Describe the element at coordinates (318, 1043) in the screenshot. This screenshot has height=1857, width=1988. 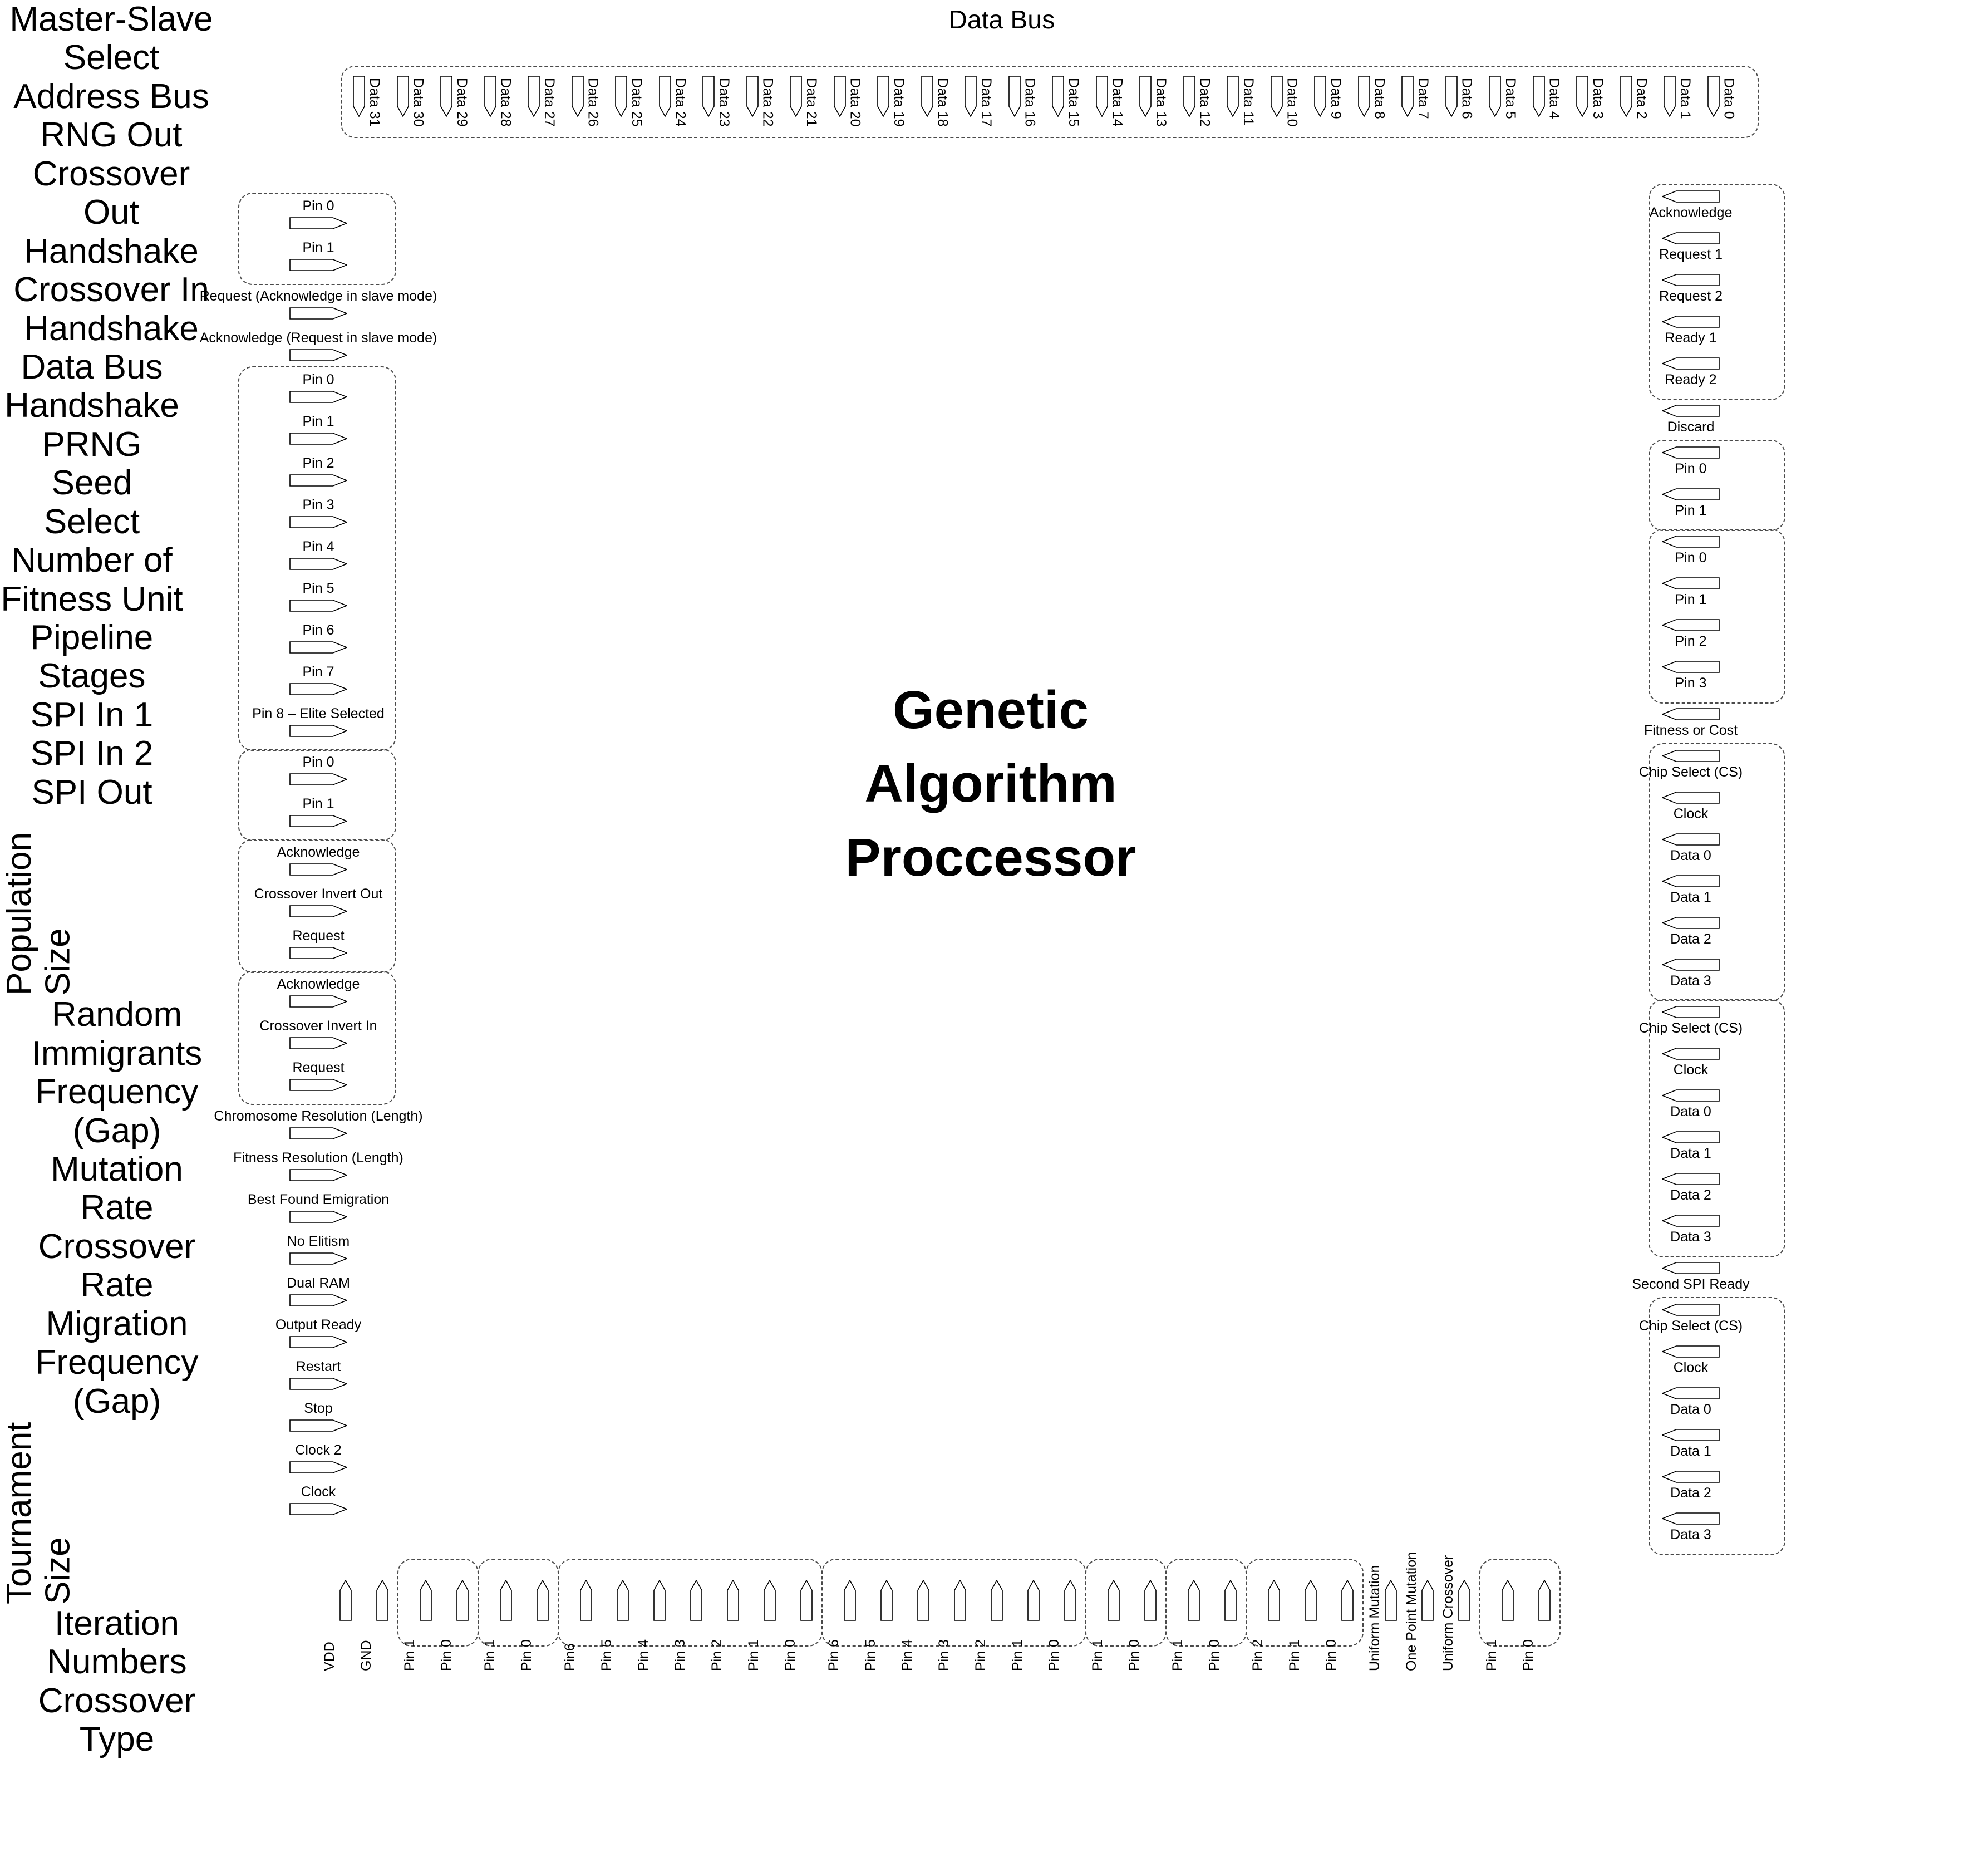
I see `left-pin-arrow-crossover-invert-in` at that location.